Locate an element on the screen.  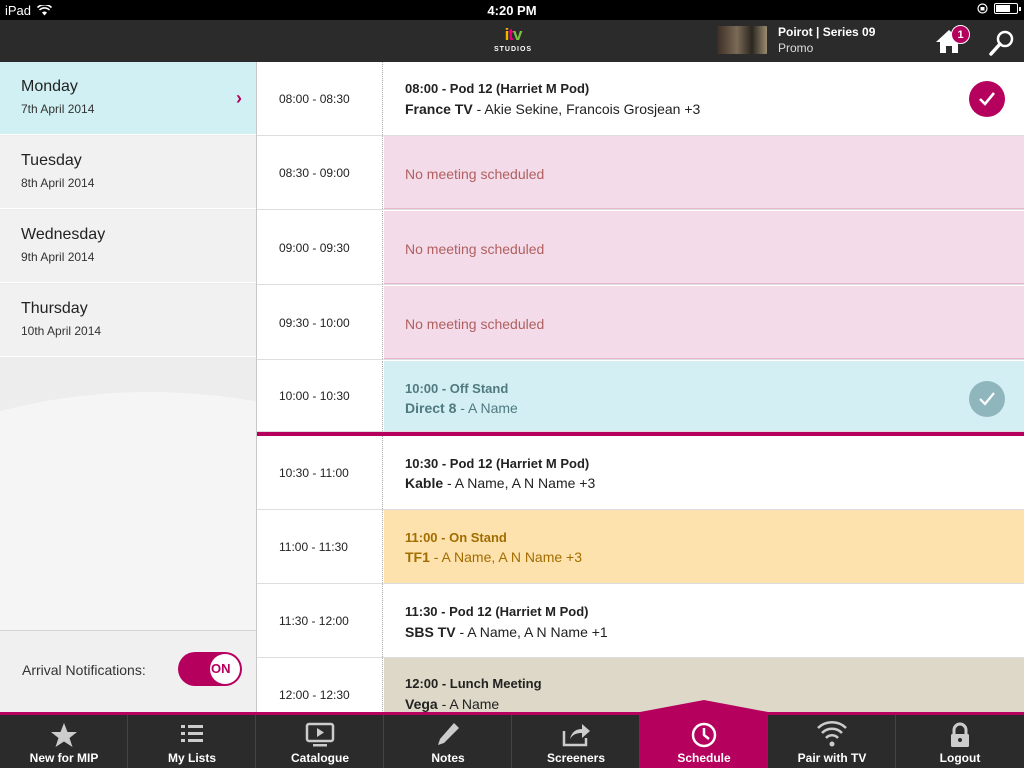
tab-screeners: Screeners is located at coordinates (576, 741).